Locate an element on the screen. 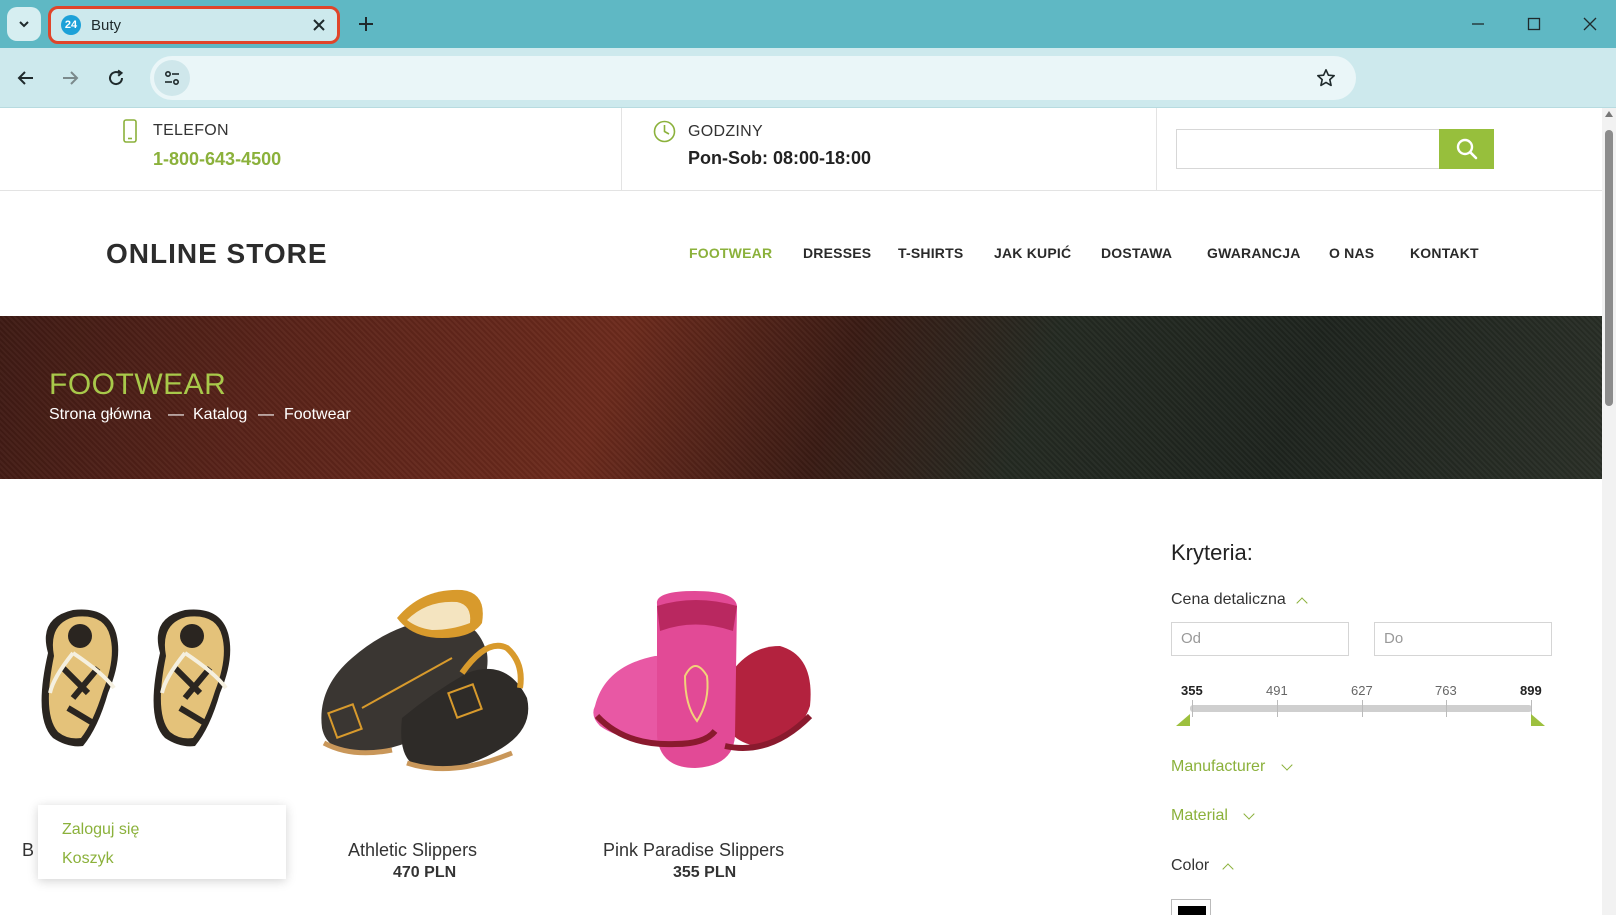 The image size is (1616, 915). login-link: Zaloguj się is located at coordinates (100, 830).